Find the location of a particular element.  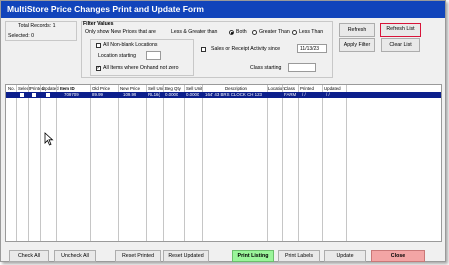

print-listing-button: Print Listing is located at coordinates (253, 256).